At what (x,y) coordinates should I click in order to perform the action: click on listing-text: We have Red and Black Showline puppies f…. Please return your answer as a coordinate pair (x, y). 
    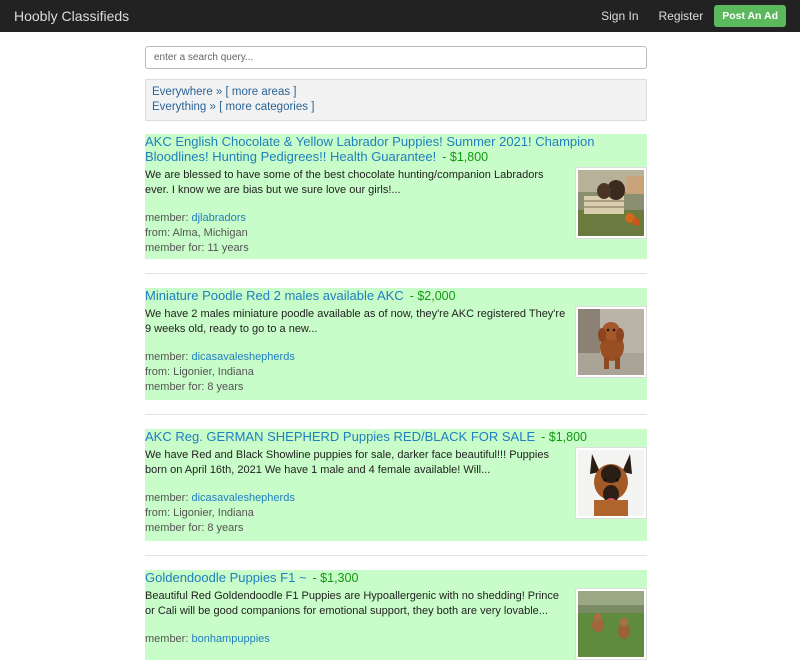
    Looking at the image, I should click on (360, 492).